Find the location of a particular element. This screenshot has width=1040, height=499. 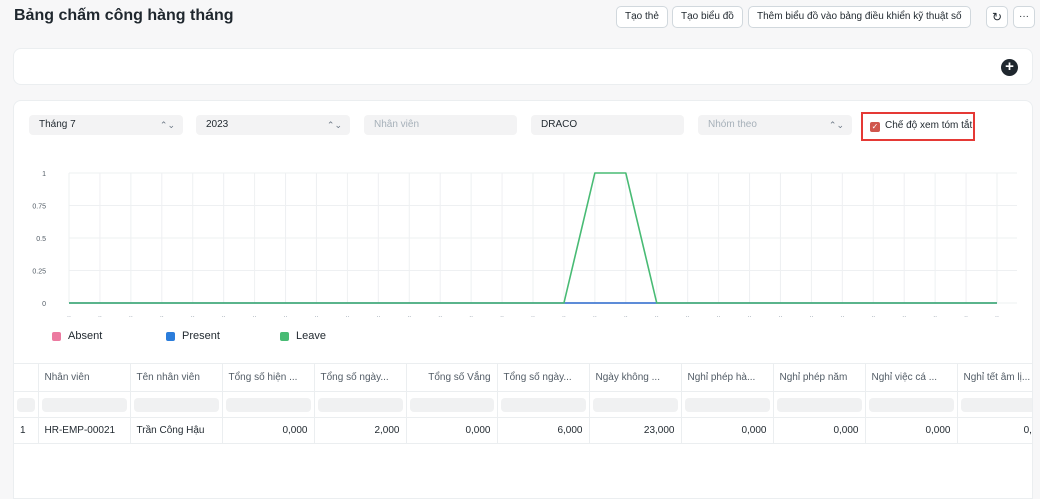

legend-present: Present is located at coordinates (193, 336).